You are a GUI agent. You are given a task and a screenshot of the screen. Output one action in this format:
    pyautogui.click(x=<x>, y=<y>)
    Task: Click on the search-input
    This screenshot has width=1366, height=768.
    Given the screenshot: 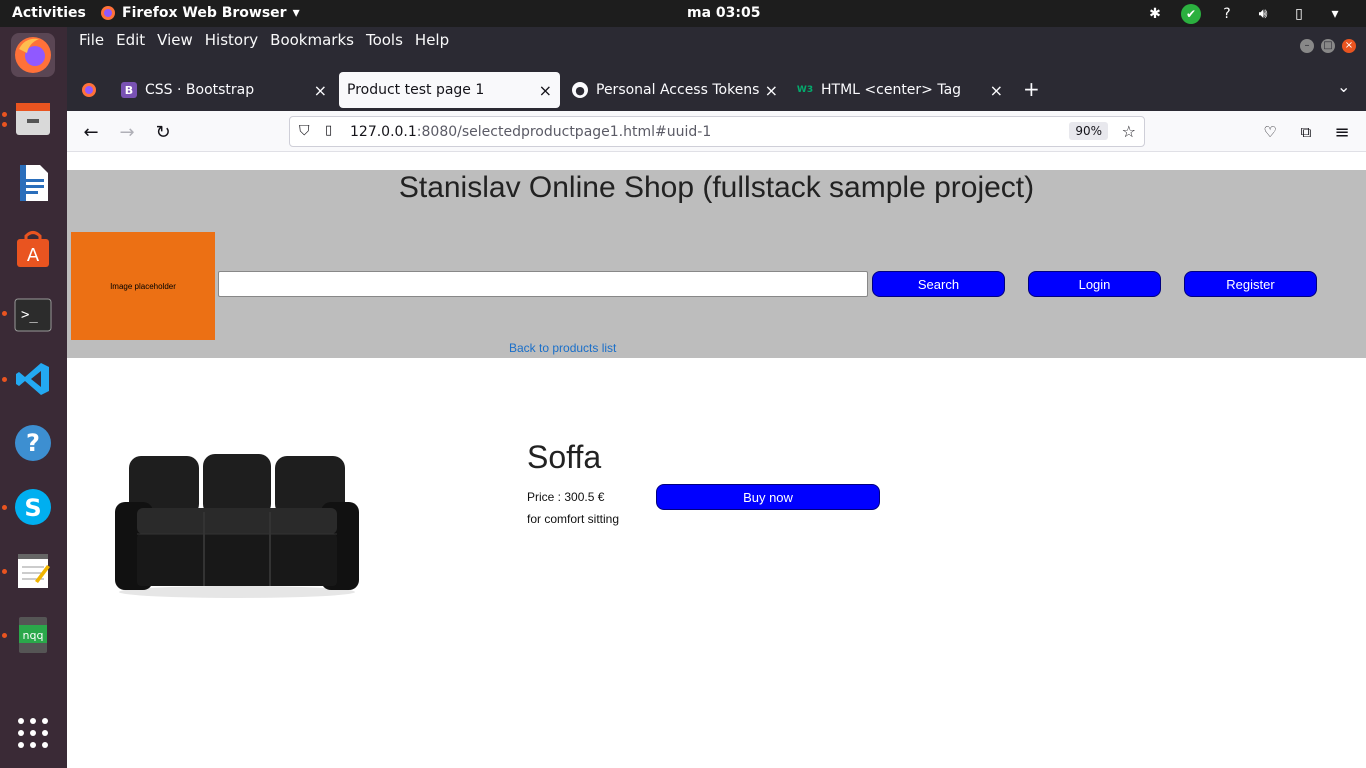 What is the action you would take?
    pyautogui.click(x=543, y=284)
    